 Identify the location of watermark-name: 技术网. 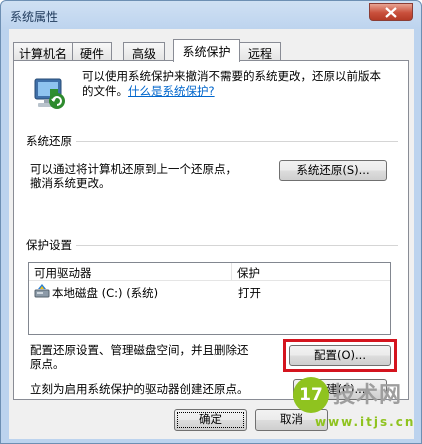
(368, 395).